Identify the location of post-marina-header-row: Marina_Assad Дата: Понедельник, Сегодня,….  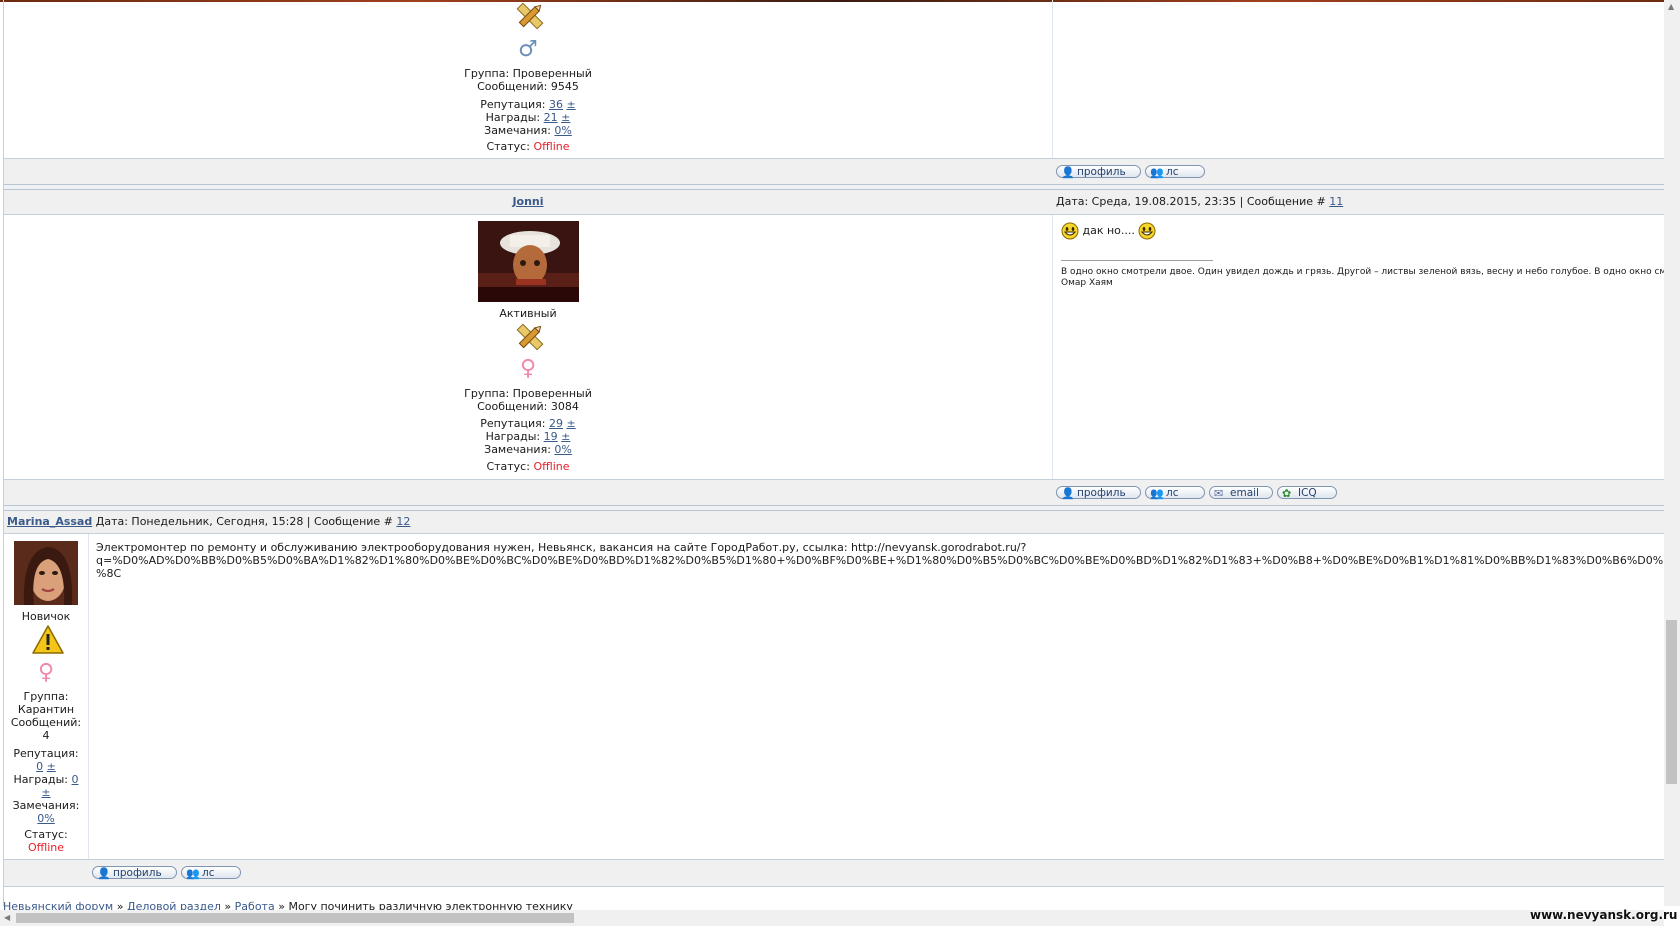
(208, 521).